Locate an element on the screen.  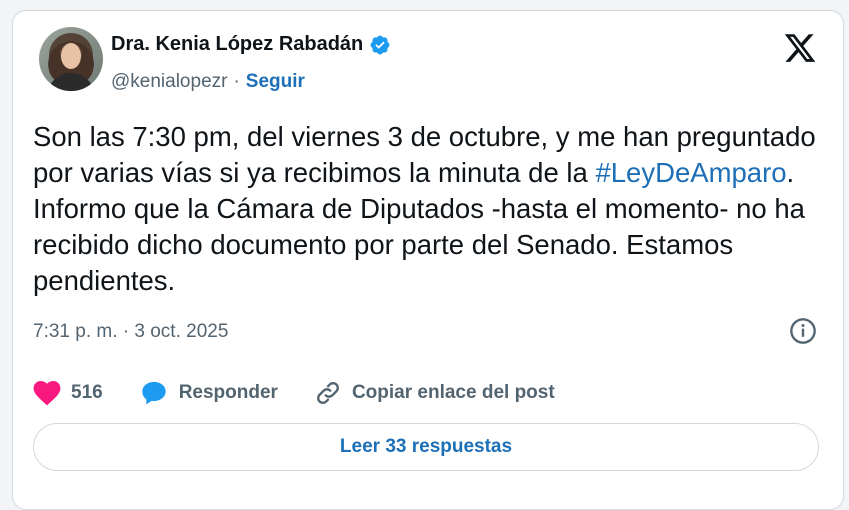
link-icon is located at coordinates (328, 393).